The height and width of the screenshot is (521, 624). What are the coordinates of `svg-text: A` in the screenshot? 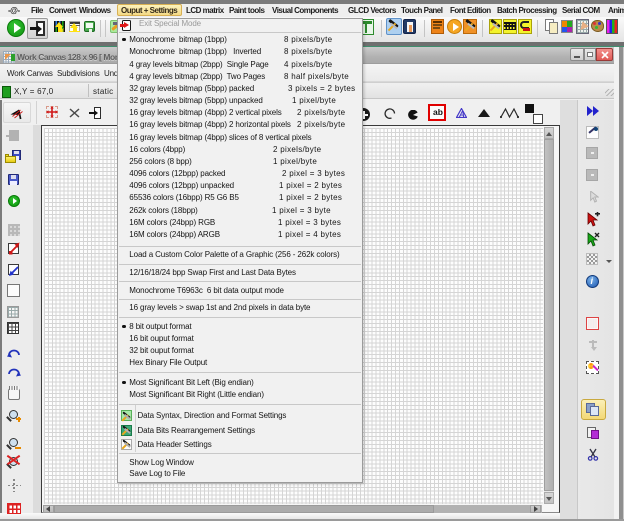 It's located at (461, 114).